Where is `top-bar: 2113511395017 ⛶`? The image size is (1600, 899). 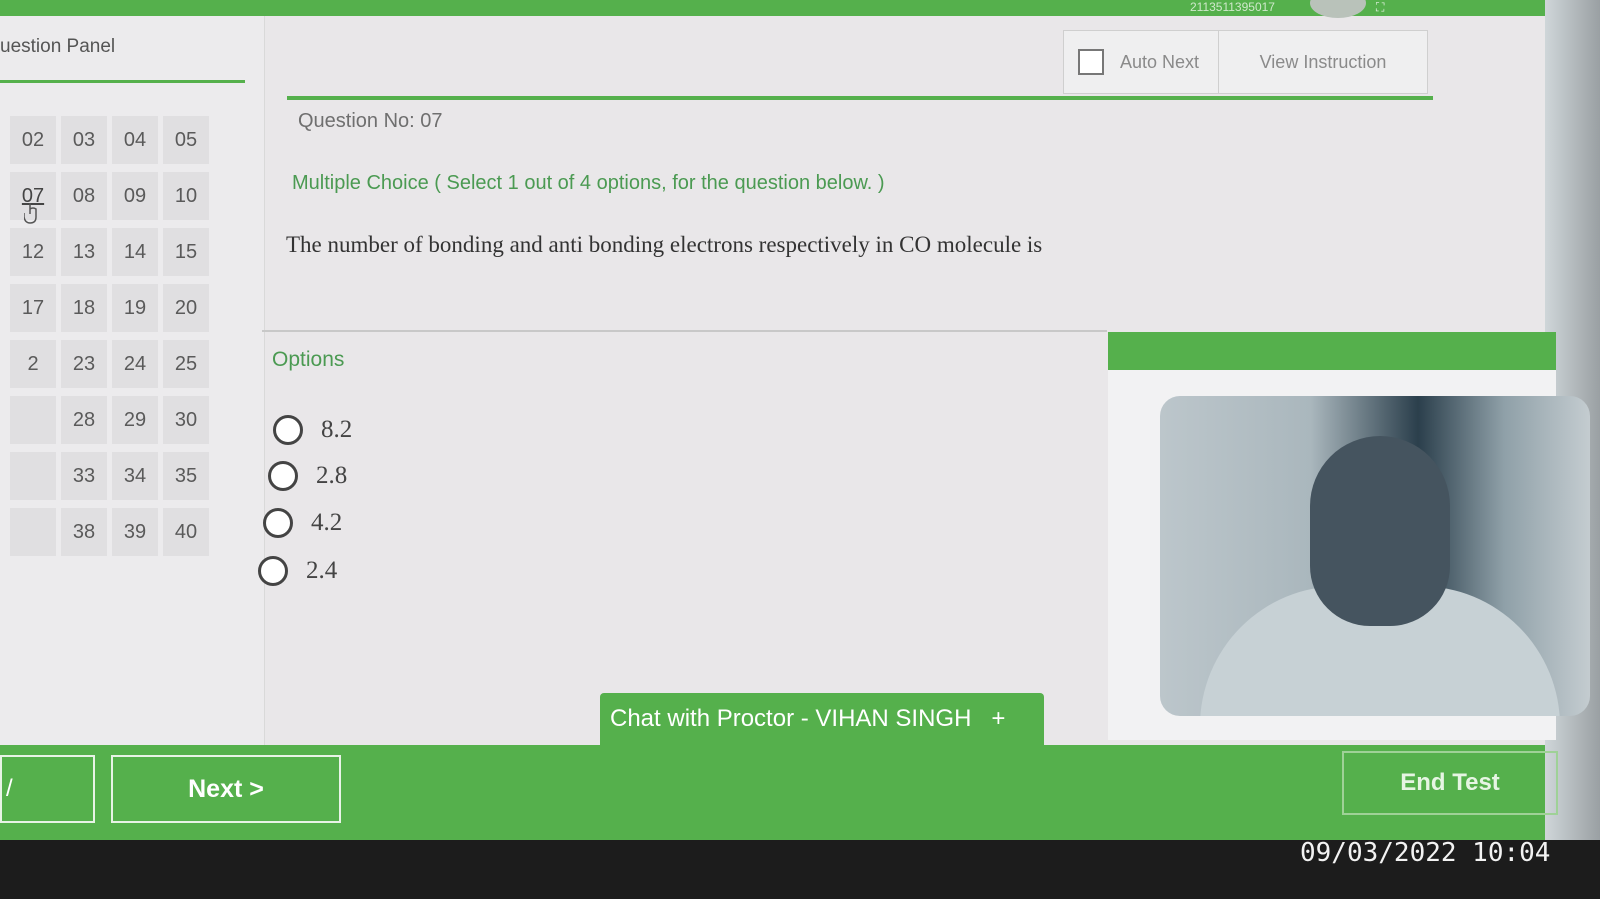 top-bar: 2113511395017 ⛶ is located at coordinates (772, 9).